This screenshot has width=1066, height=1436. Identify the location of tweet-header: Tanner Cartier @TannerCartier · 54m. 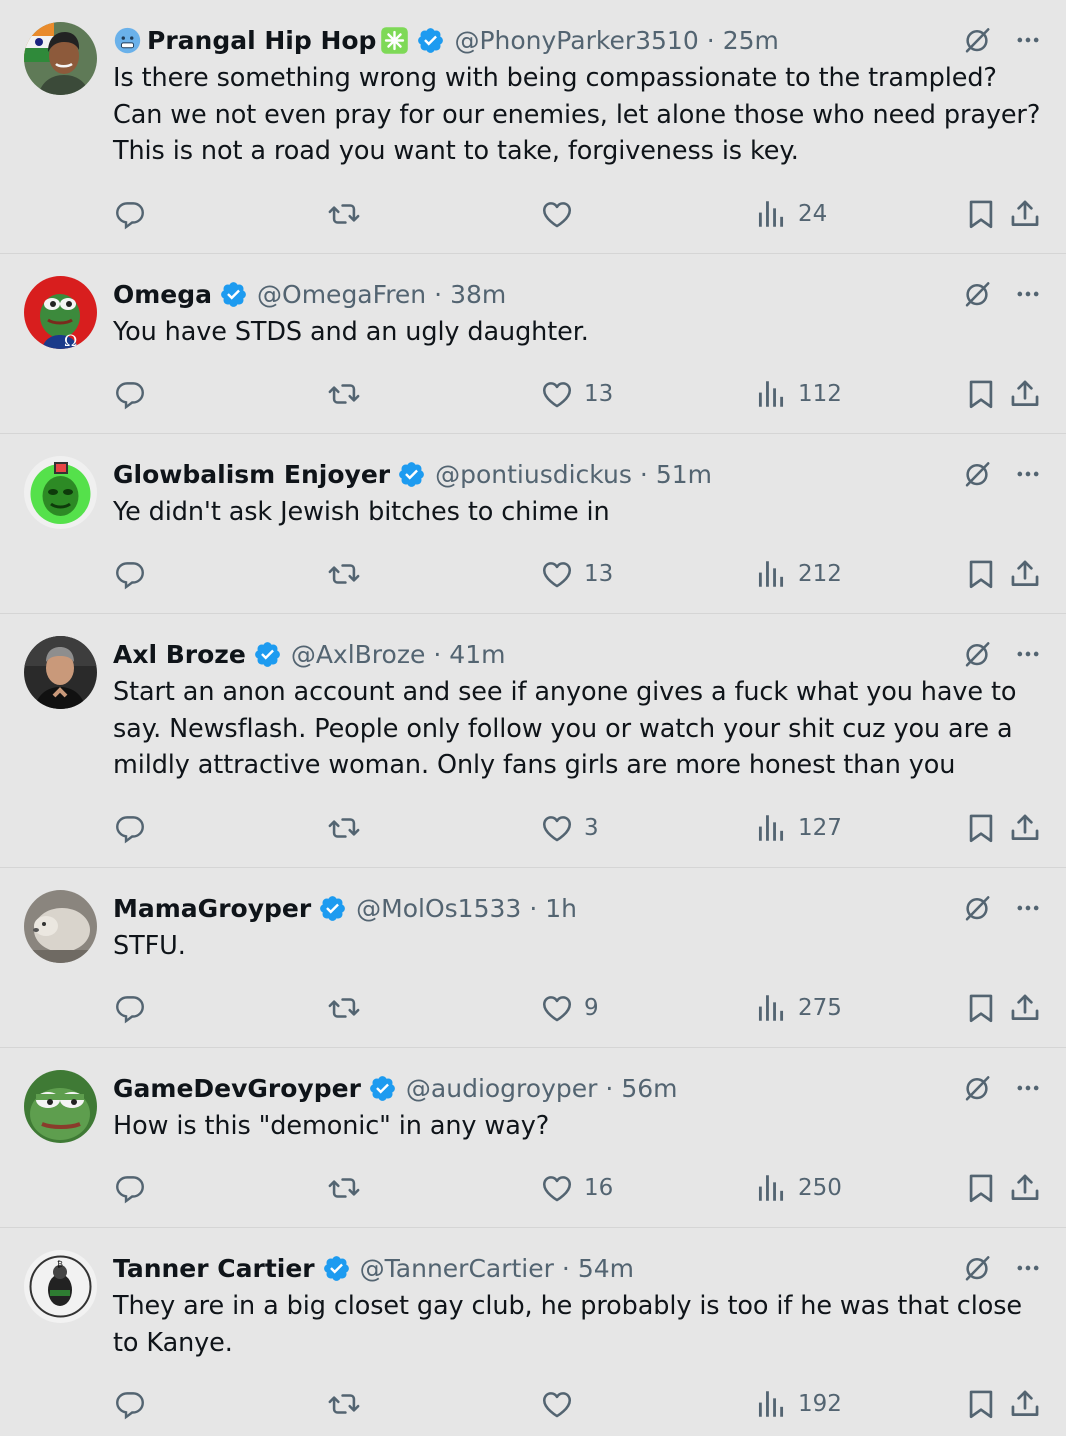
(577, 1268).